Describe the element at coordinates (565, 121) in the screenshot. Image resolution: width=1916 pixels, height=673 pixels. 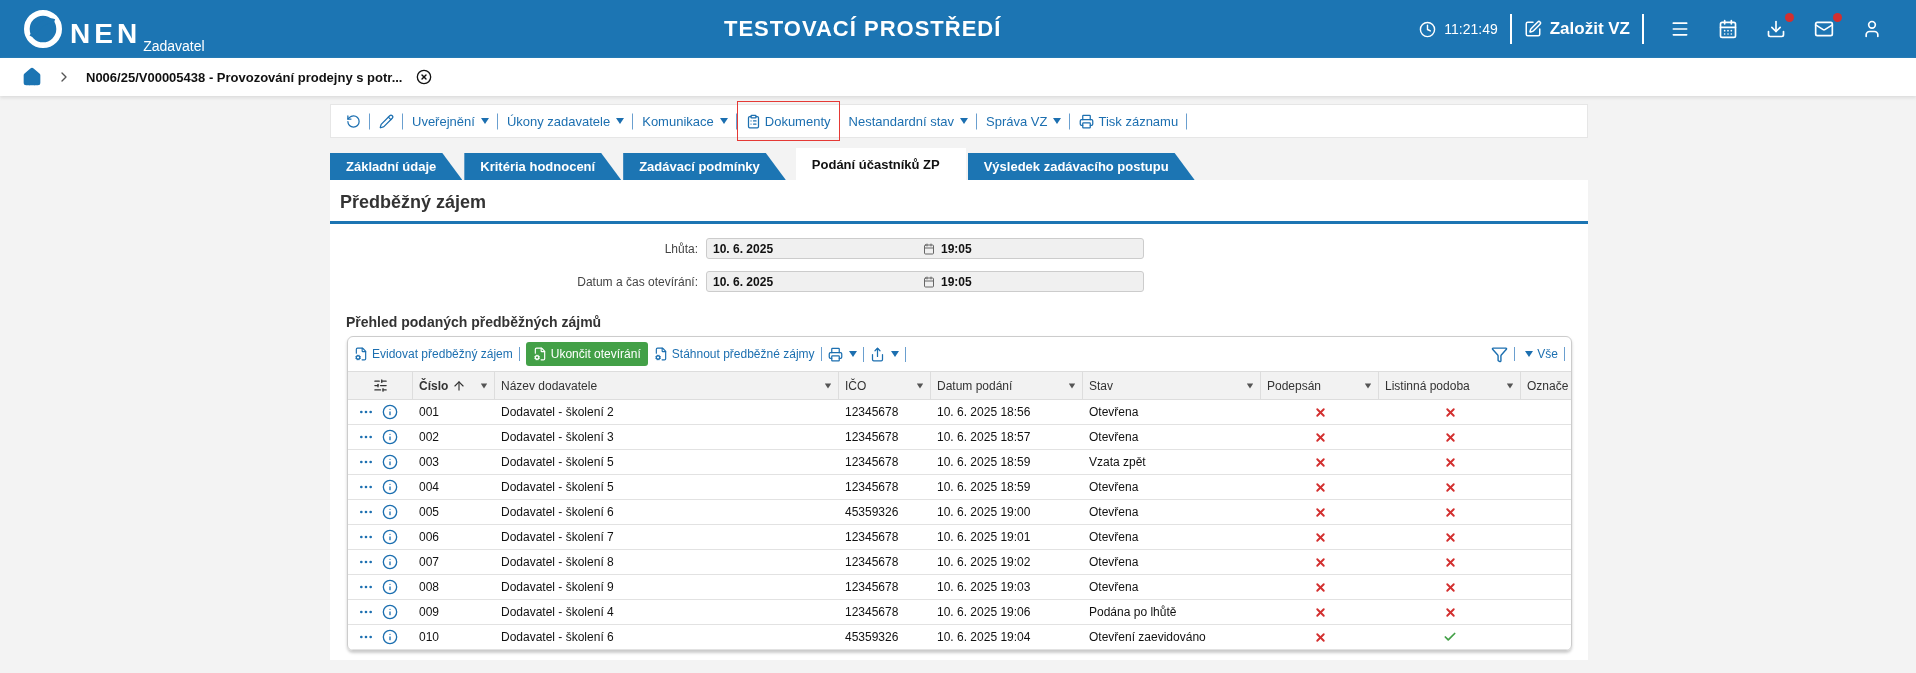
I see `toolbar-button: Úkony zadavatele` at that location.